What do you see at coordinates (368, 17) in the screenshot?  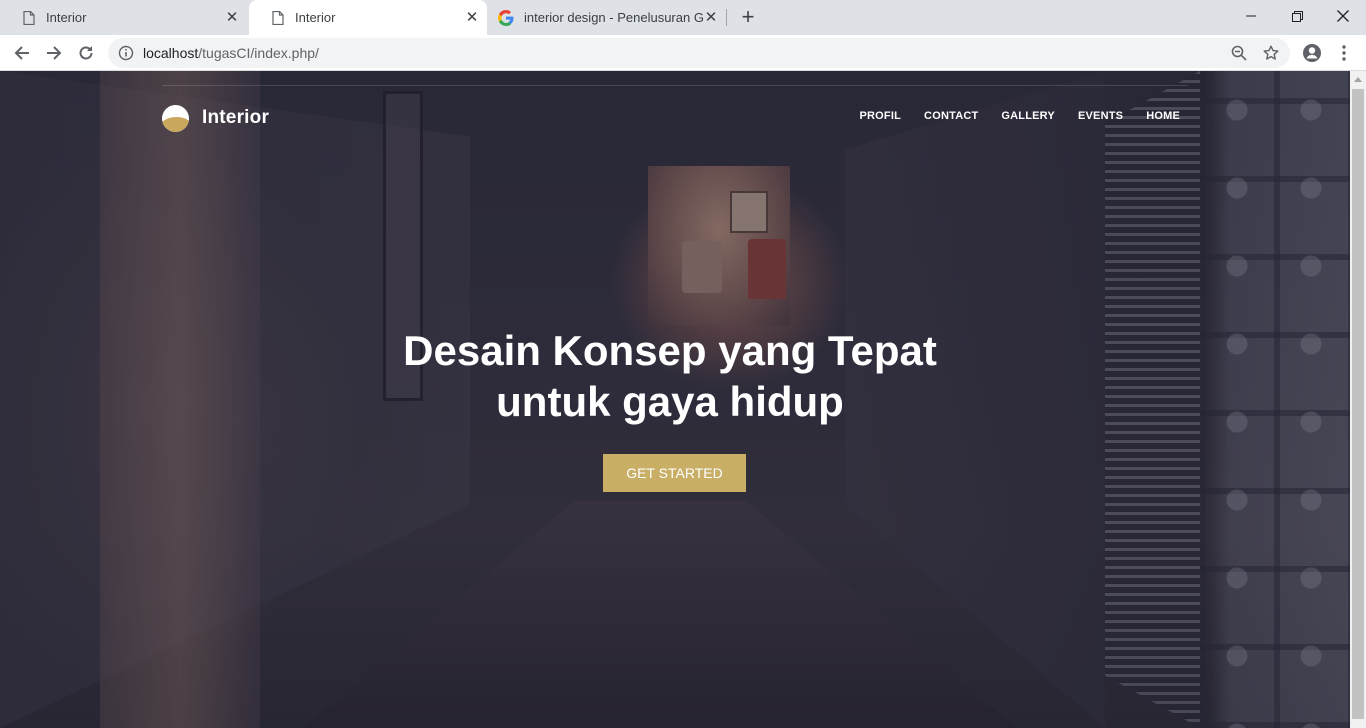 I see `tab-interior-2: Interior ✕` at bounding box center [368, 17].